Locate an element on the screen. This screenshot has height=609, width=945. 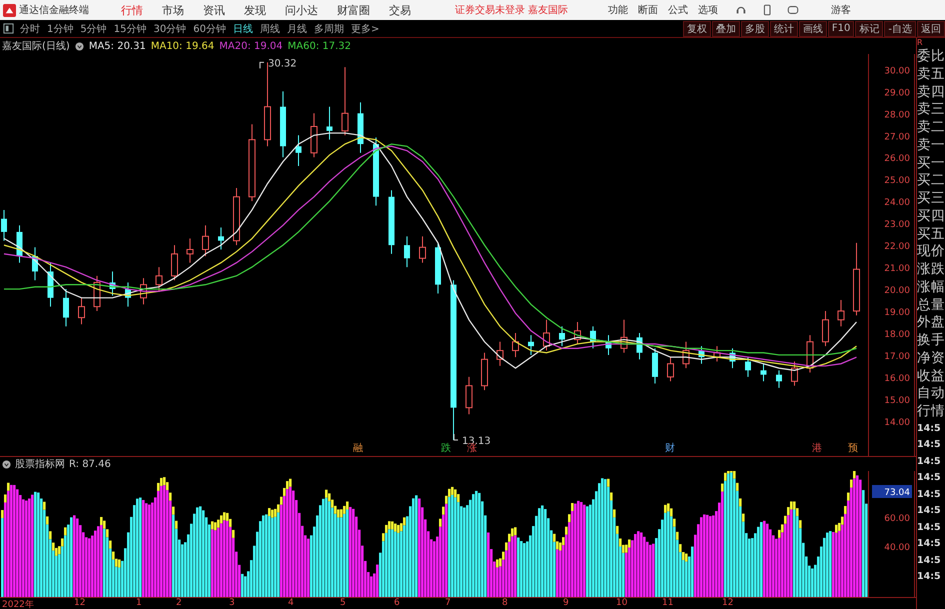
menu-item: 选项 is located at coordinates (708, 10).